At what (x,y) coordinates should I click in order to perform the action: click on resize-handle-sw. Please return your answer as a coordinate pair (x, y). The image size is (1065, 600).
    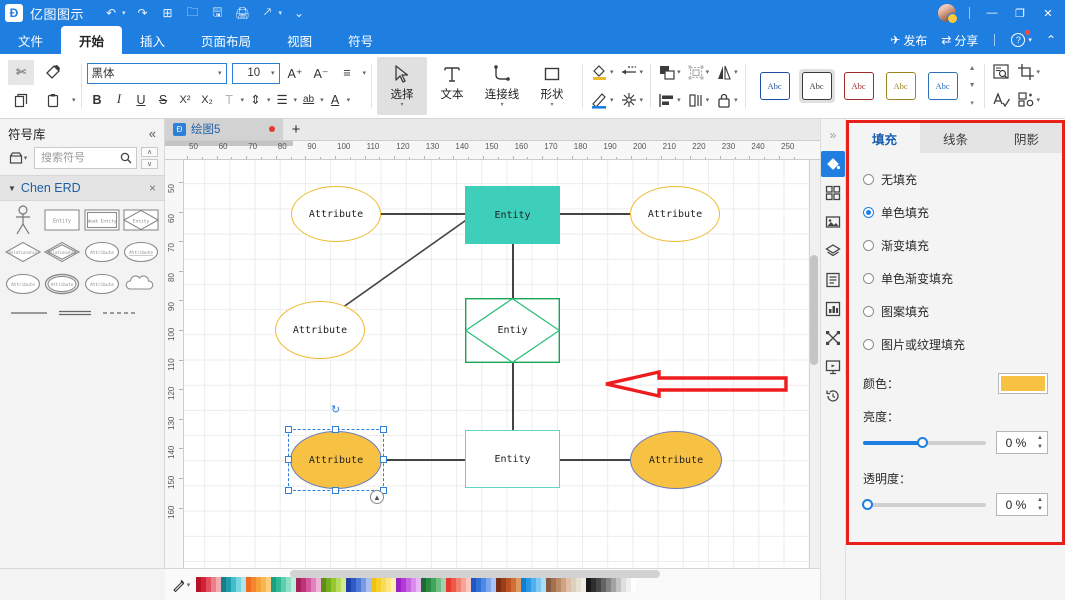
    Looking at the image, I should click on (288, 490).